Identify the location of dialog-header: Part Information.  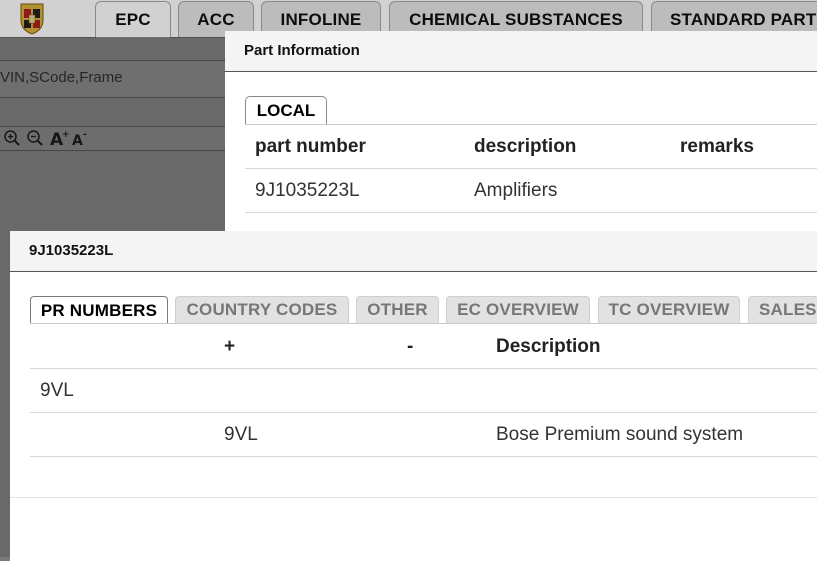
(521, 51).